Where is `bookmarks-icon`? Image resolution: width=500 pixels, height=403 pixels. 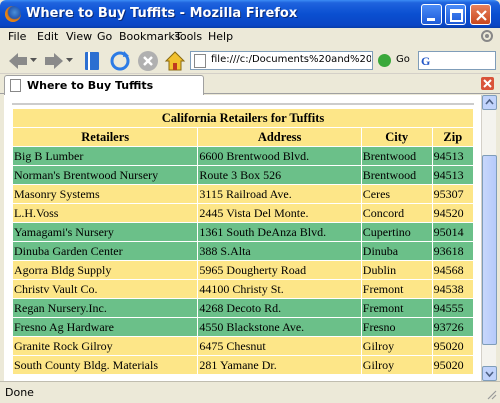
bookmarks-icon is located at coordinates (92, 61).